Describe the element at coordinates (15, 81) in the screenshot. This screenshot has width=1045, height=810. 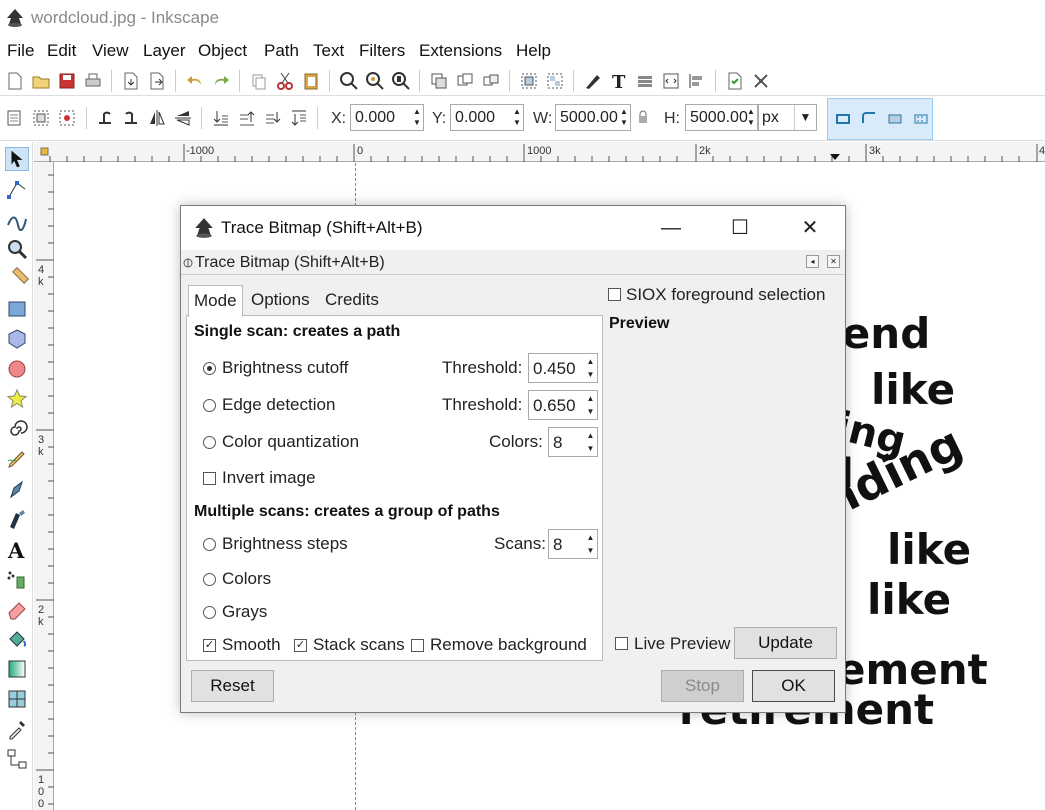
I see `new-document-icon` at that location.